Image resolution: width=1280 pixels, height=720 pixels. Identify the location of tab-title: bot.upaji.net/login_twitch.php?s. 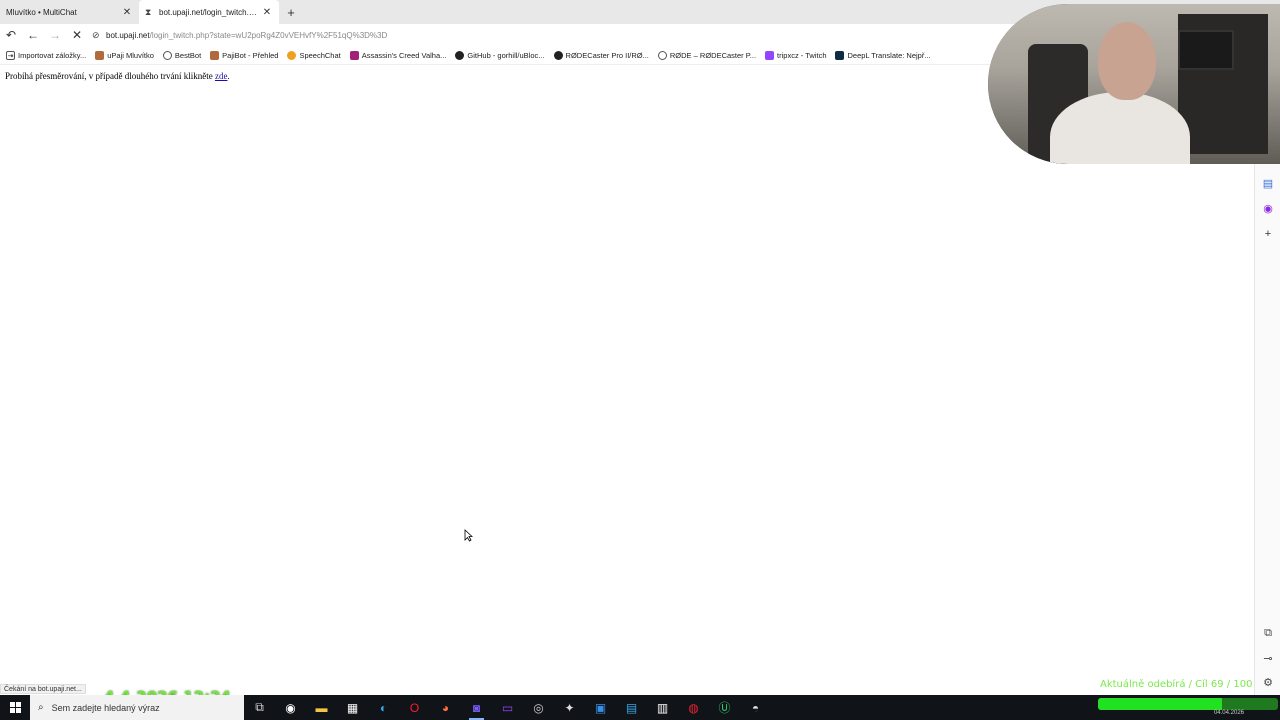
(210, 12).